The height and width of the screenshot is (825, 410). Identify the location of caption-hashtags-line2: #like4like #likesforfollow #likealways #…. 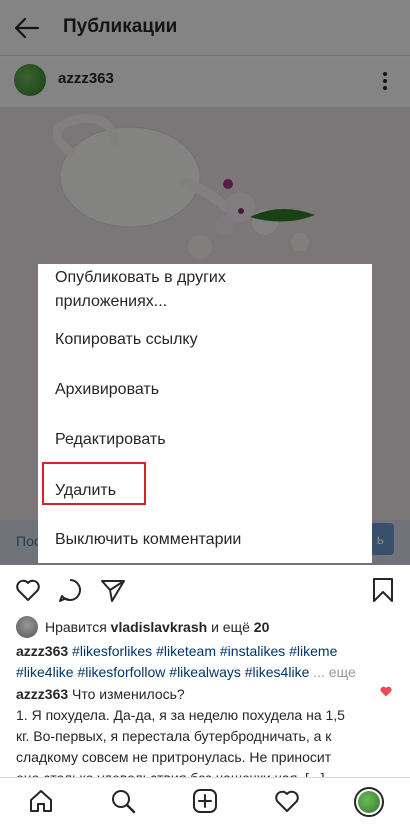
(162, 672).